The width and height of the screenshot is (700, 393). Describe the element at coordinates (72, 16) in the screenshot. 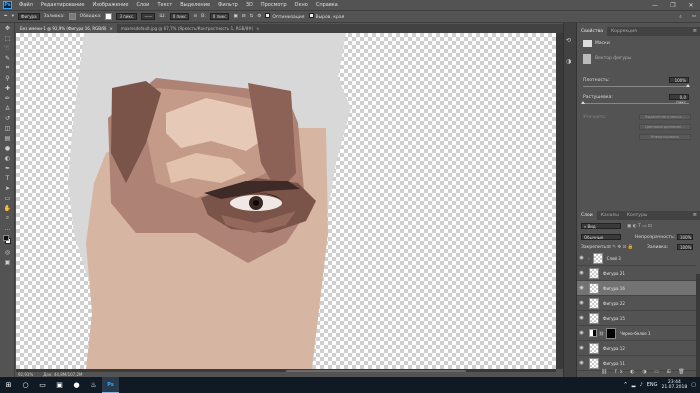

I see `fill-swatch` at that location.